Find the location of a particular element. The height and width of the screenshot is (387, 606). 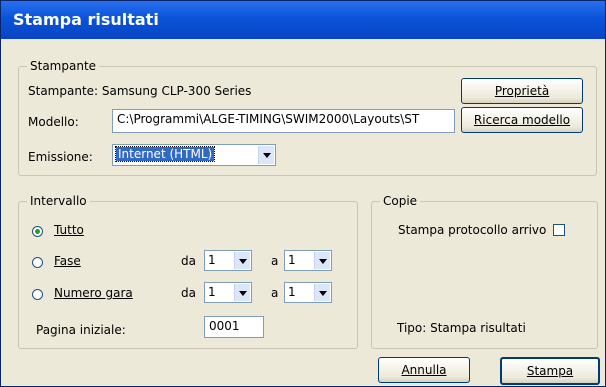

printer-group-label: Stampante is located at coordinates (63, 66).